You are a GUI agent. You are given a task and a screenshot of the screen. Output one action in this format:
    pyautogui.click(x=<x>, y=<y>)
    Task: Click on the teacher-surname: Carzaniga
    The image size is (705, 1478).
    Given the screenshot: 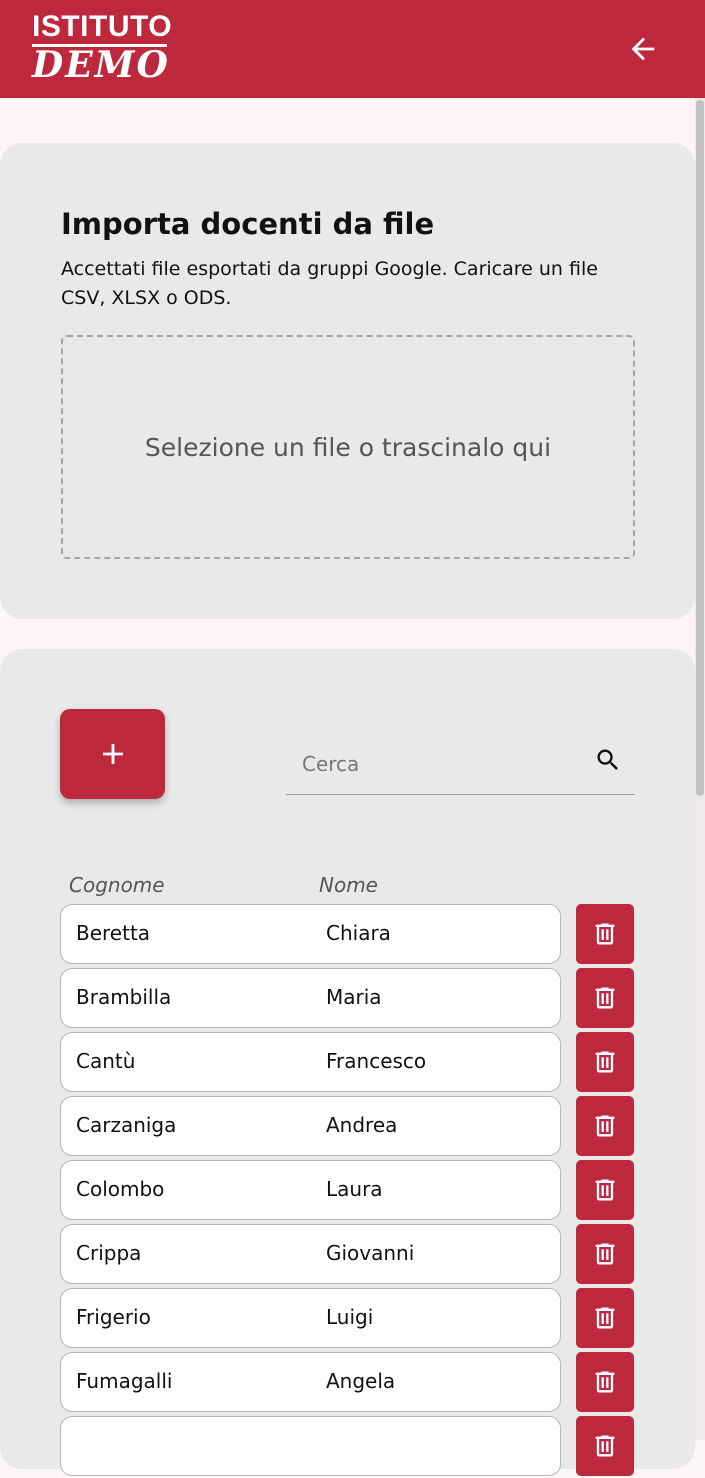 What is the action you would take?
    pyautogui.click(x=126, y=1125)
    